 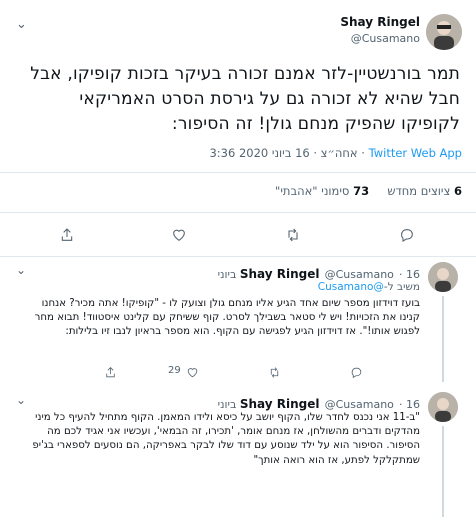 I want to click on likes-stat: 73 סימוני "אהבתי", so click(x=322, y=191).